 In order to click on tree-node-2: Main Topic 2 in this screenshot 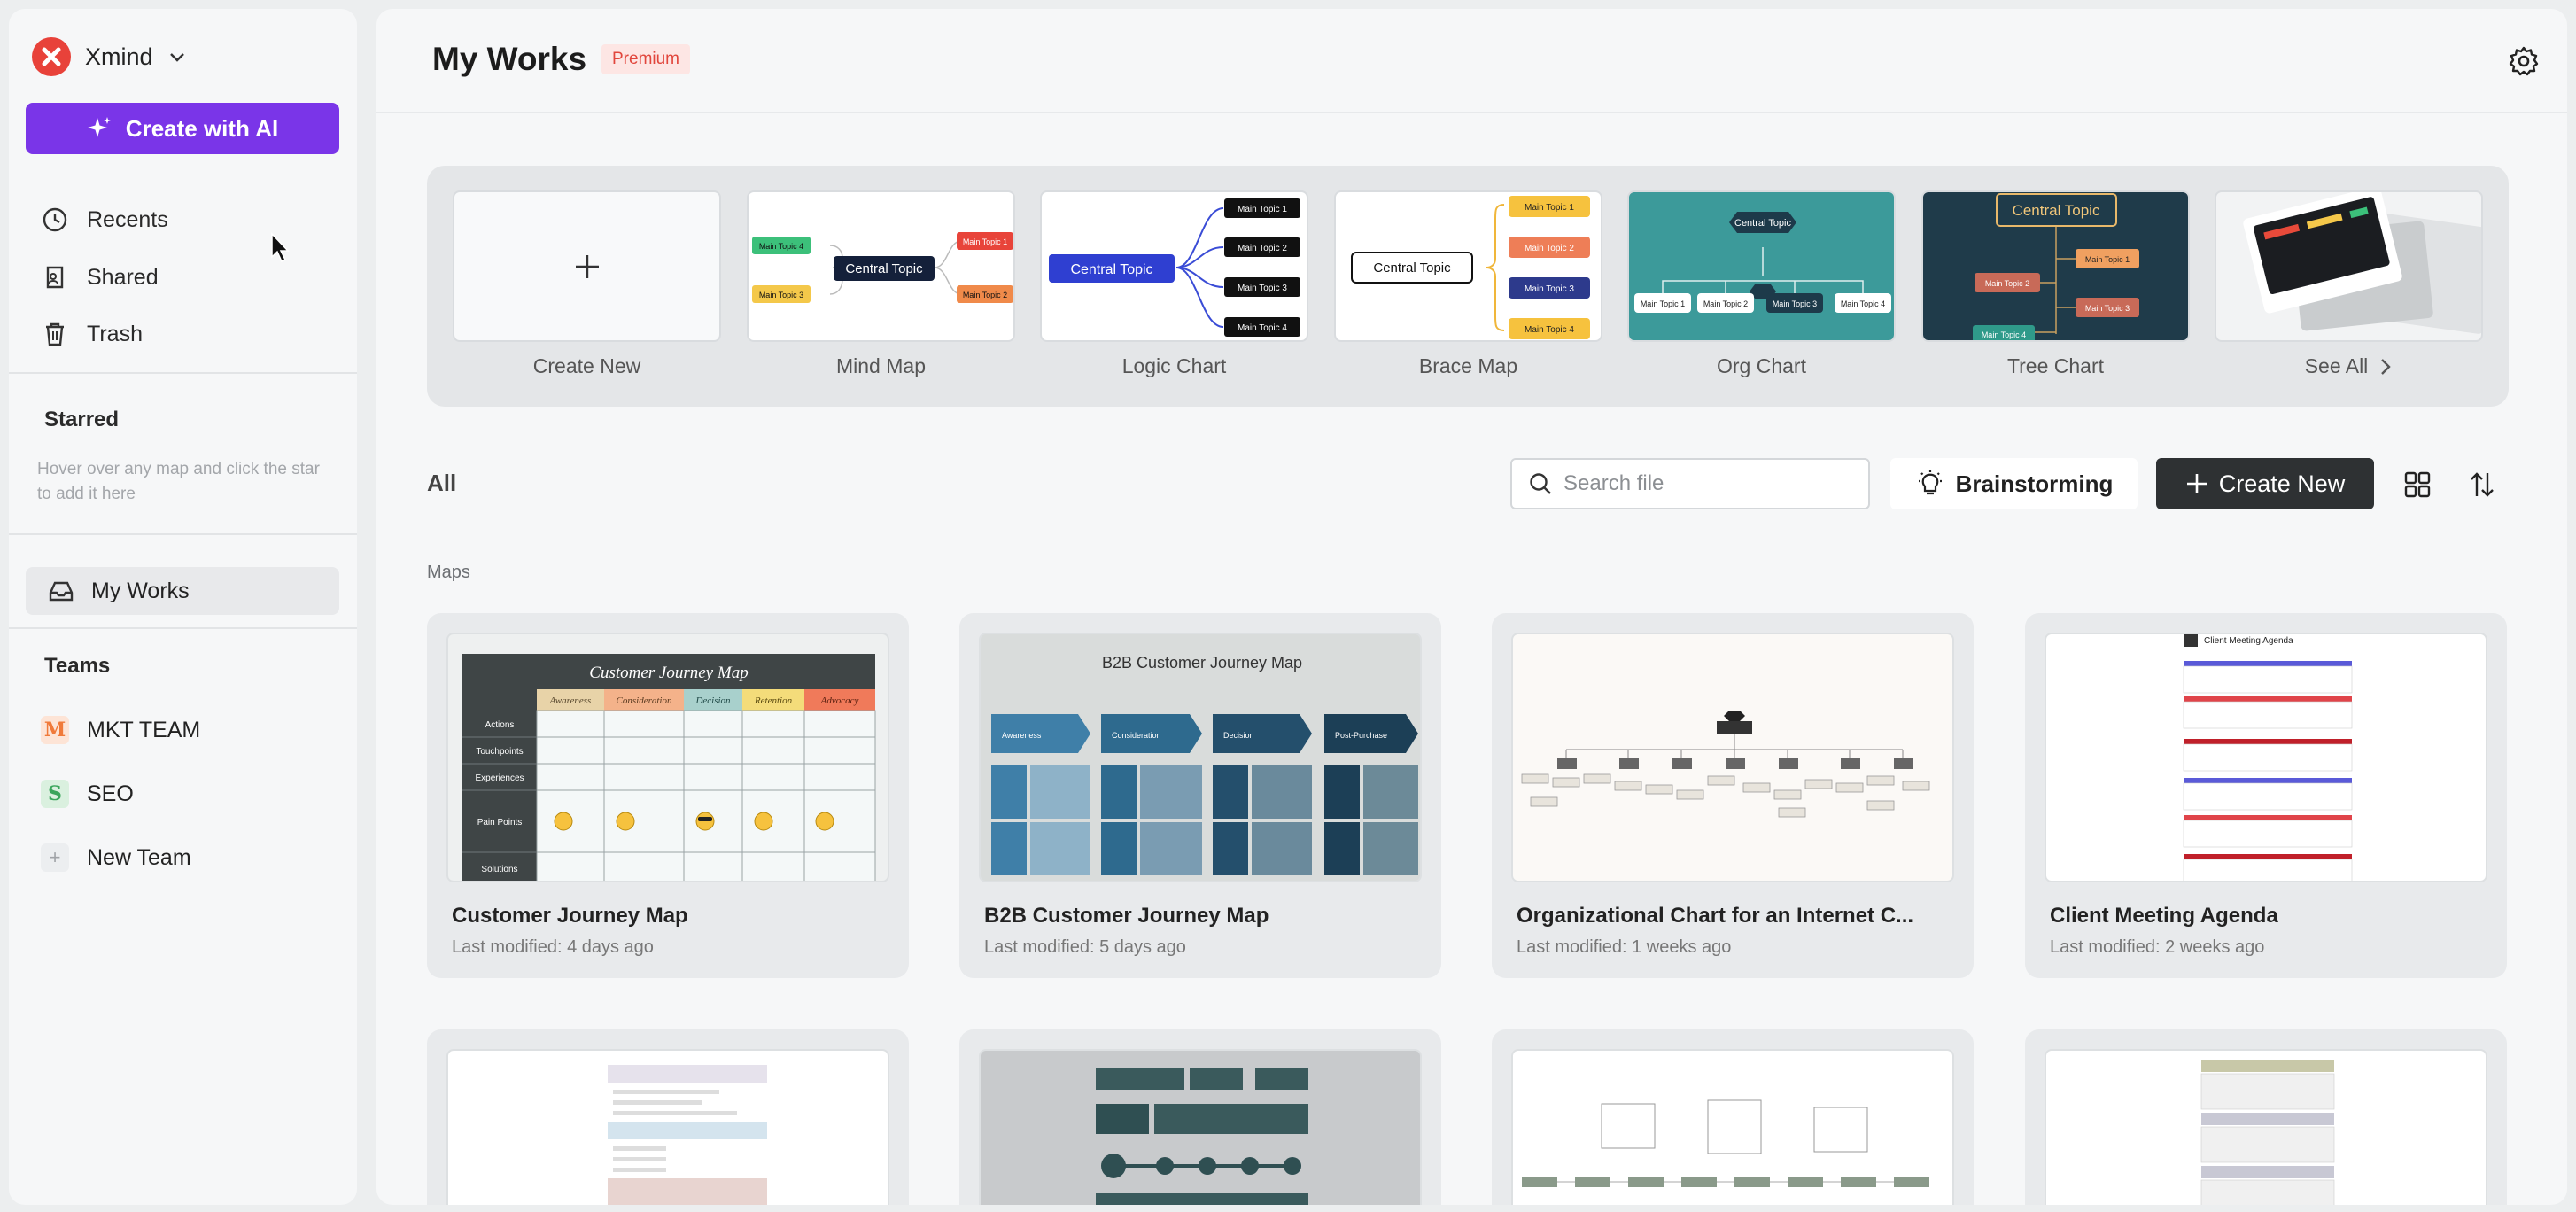, I will do `click(2007, 283)`.